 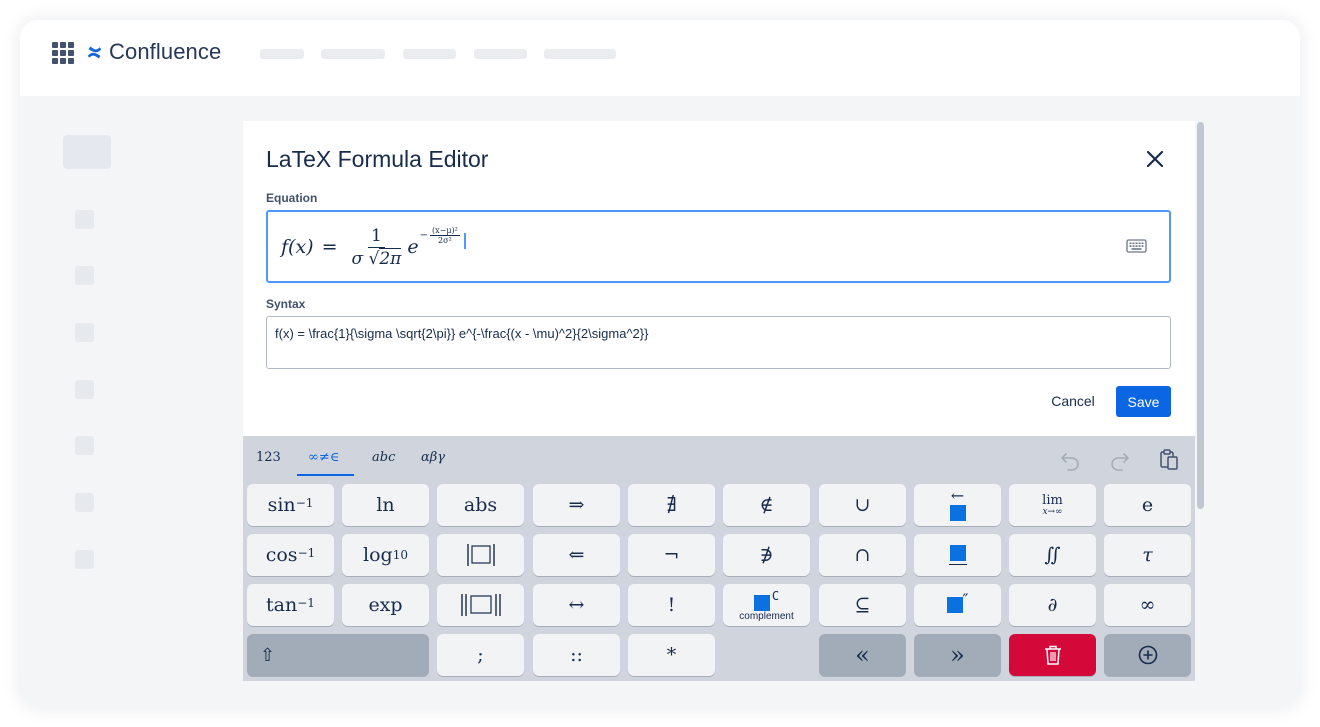 I want to click on key-intersection: ∩, so click(x=862, y=555).